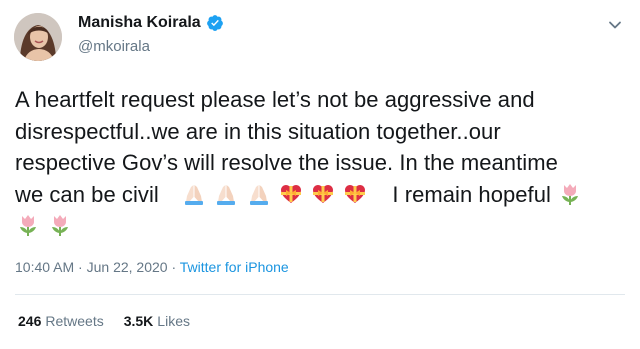  I want to click on engagement-stats: 246 Retweets 3.5K Likes, so click(104, 321).